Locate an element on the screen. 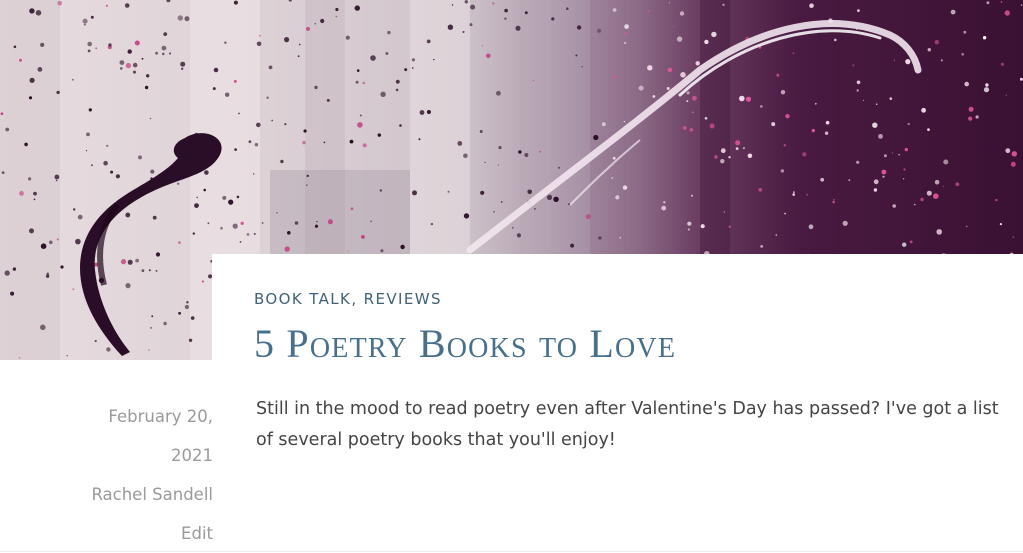 This screenshot has height=553, width=1023. post-meta: February 20, 2021 Rachel Sandell Edit is located at coordinates (113, 475).